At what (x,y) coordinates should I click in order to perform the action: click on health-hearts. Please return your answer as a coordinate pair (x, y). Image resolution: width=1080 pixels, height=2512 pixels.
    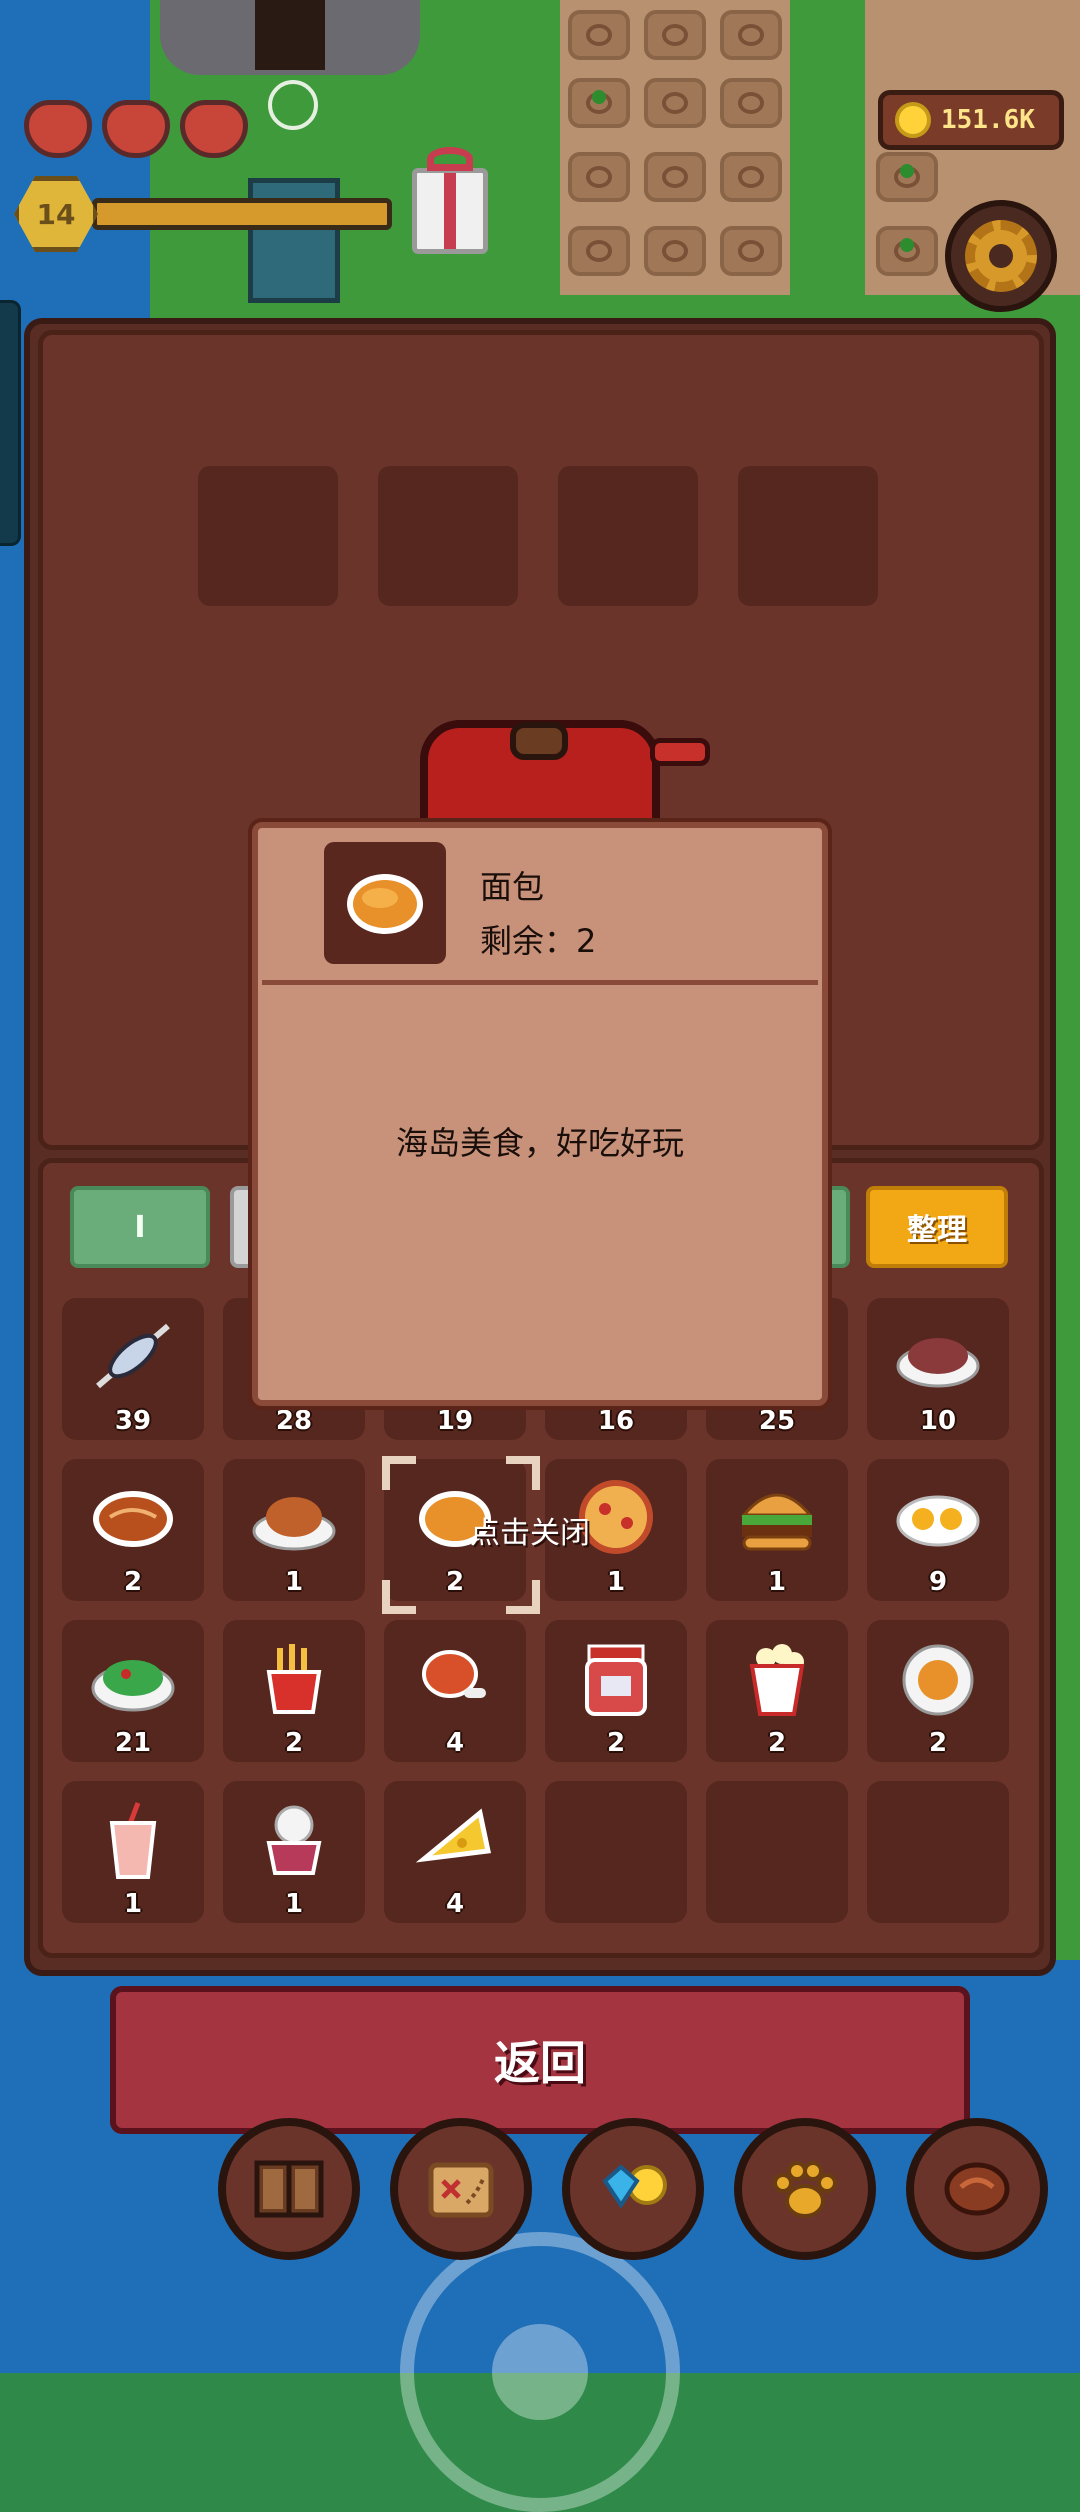
    Looking at the image, I should click on (136, 129).